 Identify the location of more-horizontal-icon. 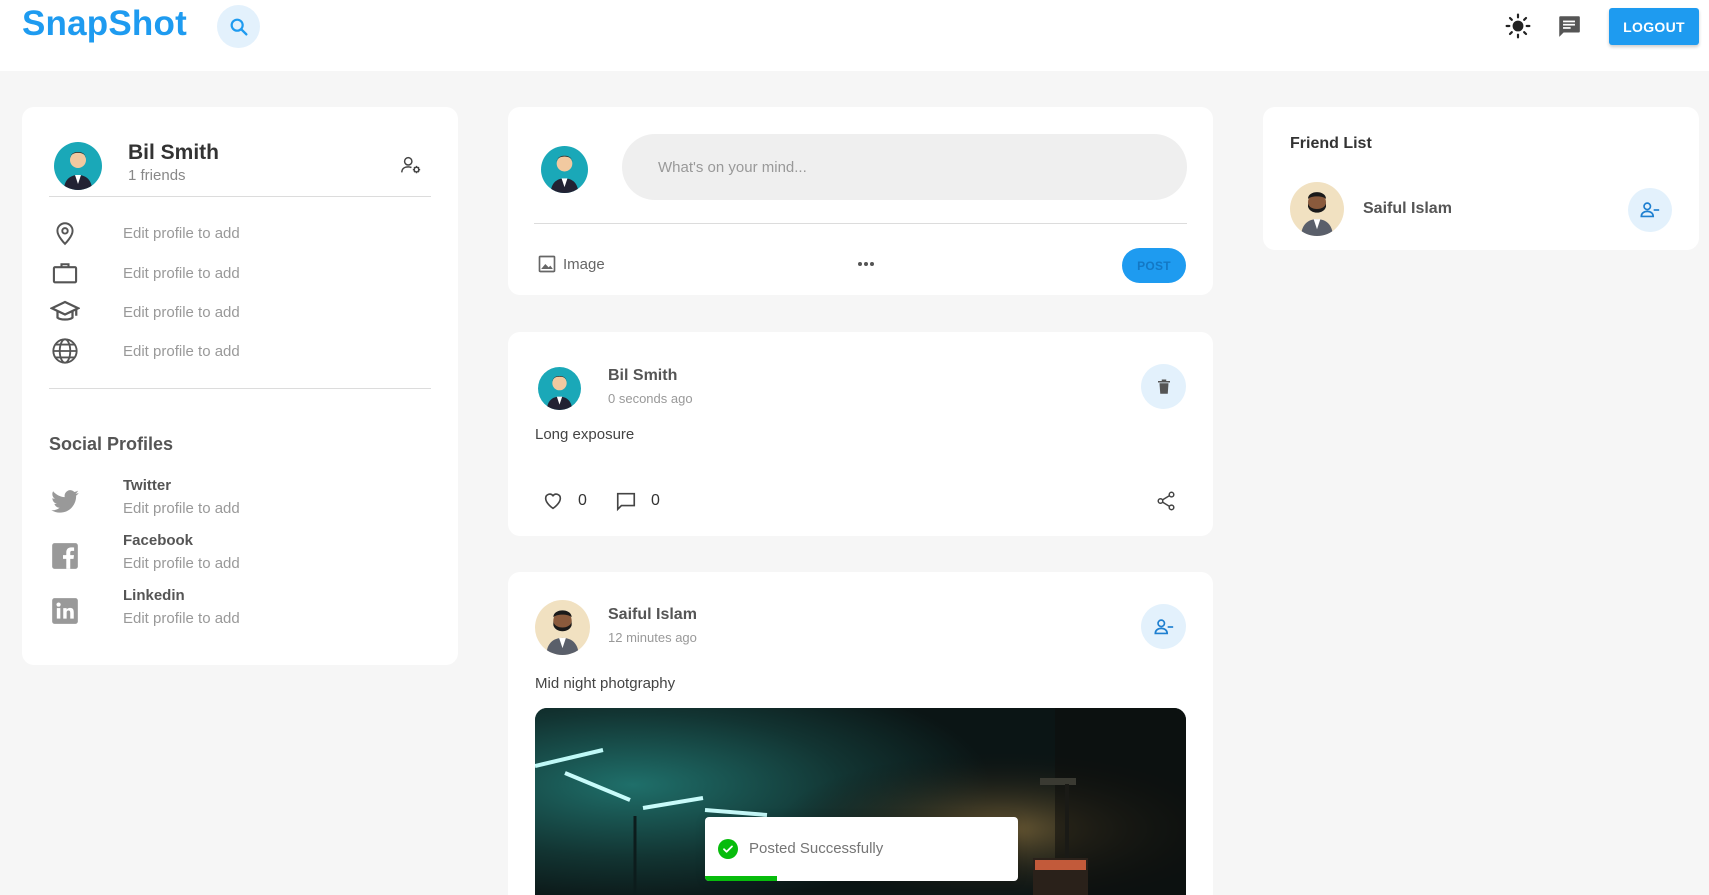
(866, 264).